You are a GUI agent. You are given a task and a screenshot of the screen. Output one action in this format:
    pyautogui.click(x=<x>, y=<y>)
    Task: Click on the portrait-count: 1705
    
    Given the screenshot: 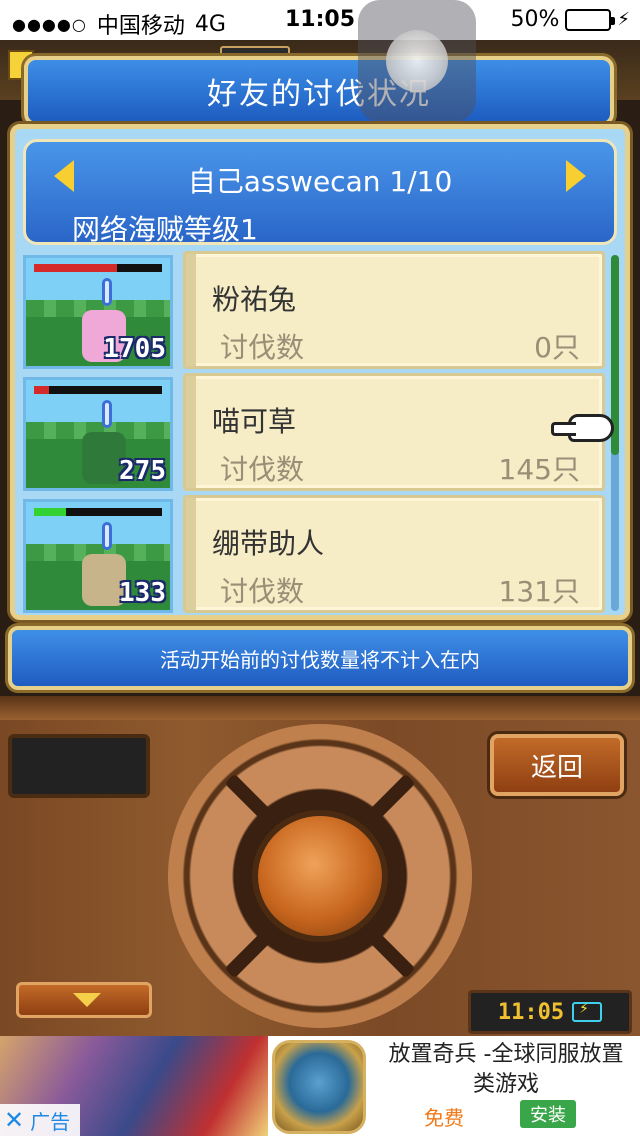 What is the action you would take?
    pyautogui.click(x=134, y=349)
    